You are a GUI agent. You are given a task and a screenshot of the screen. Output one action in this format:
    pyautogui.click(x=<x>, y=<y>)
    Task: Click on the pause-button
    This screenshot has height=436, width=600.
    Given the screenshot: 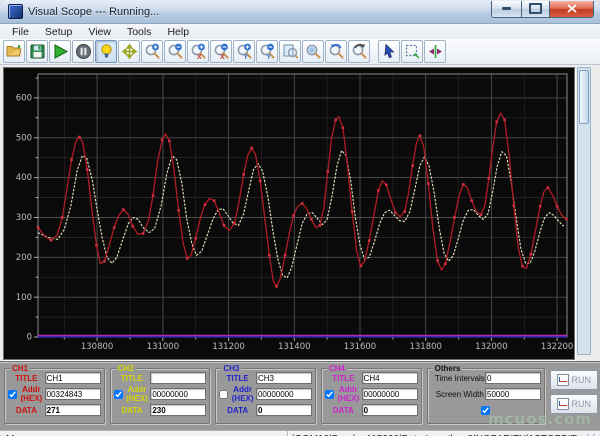 What is the action you would take?
    pyautogui.click(x=83, y=51)
    